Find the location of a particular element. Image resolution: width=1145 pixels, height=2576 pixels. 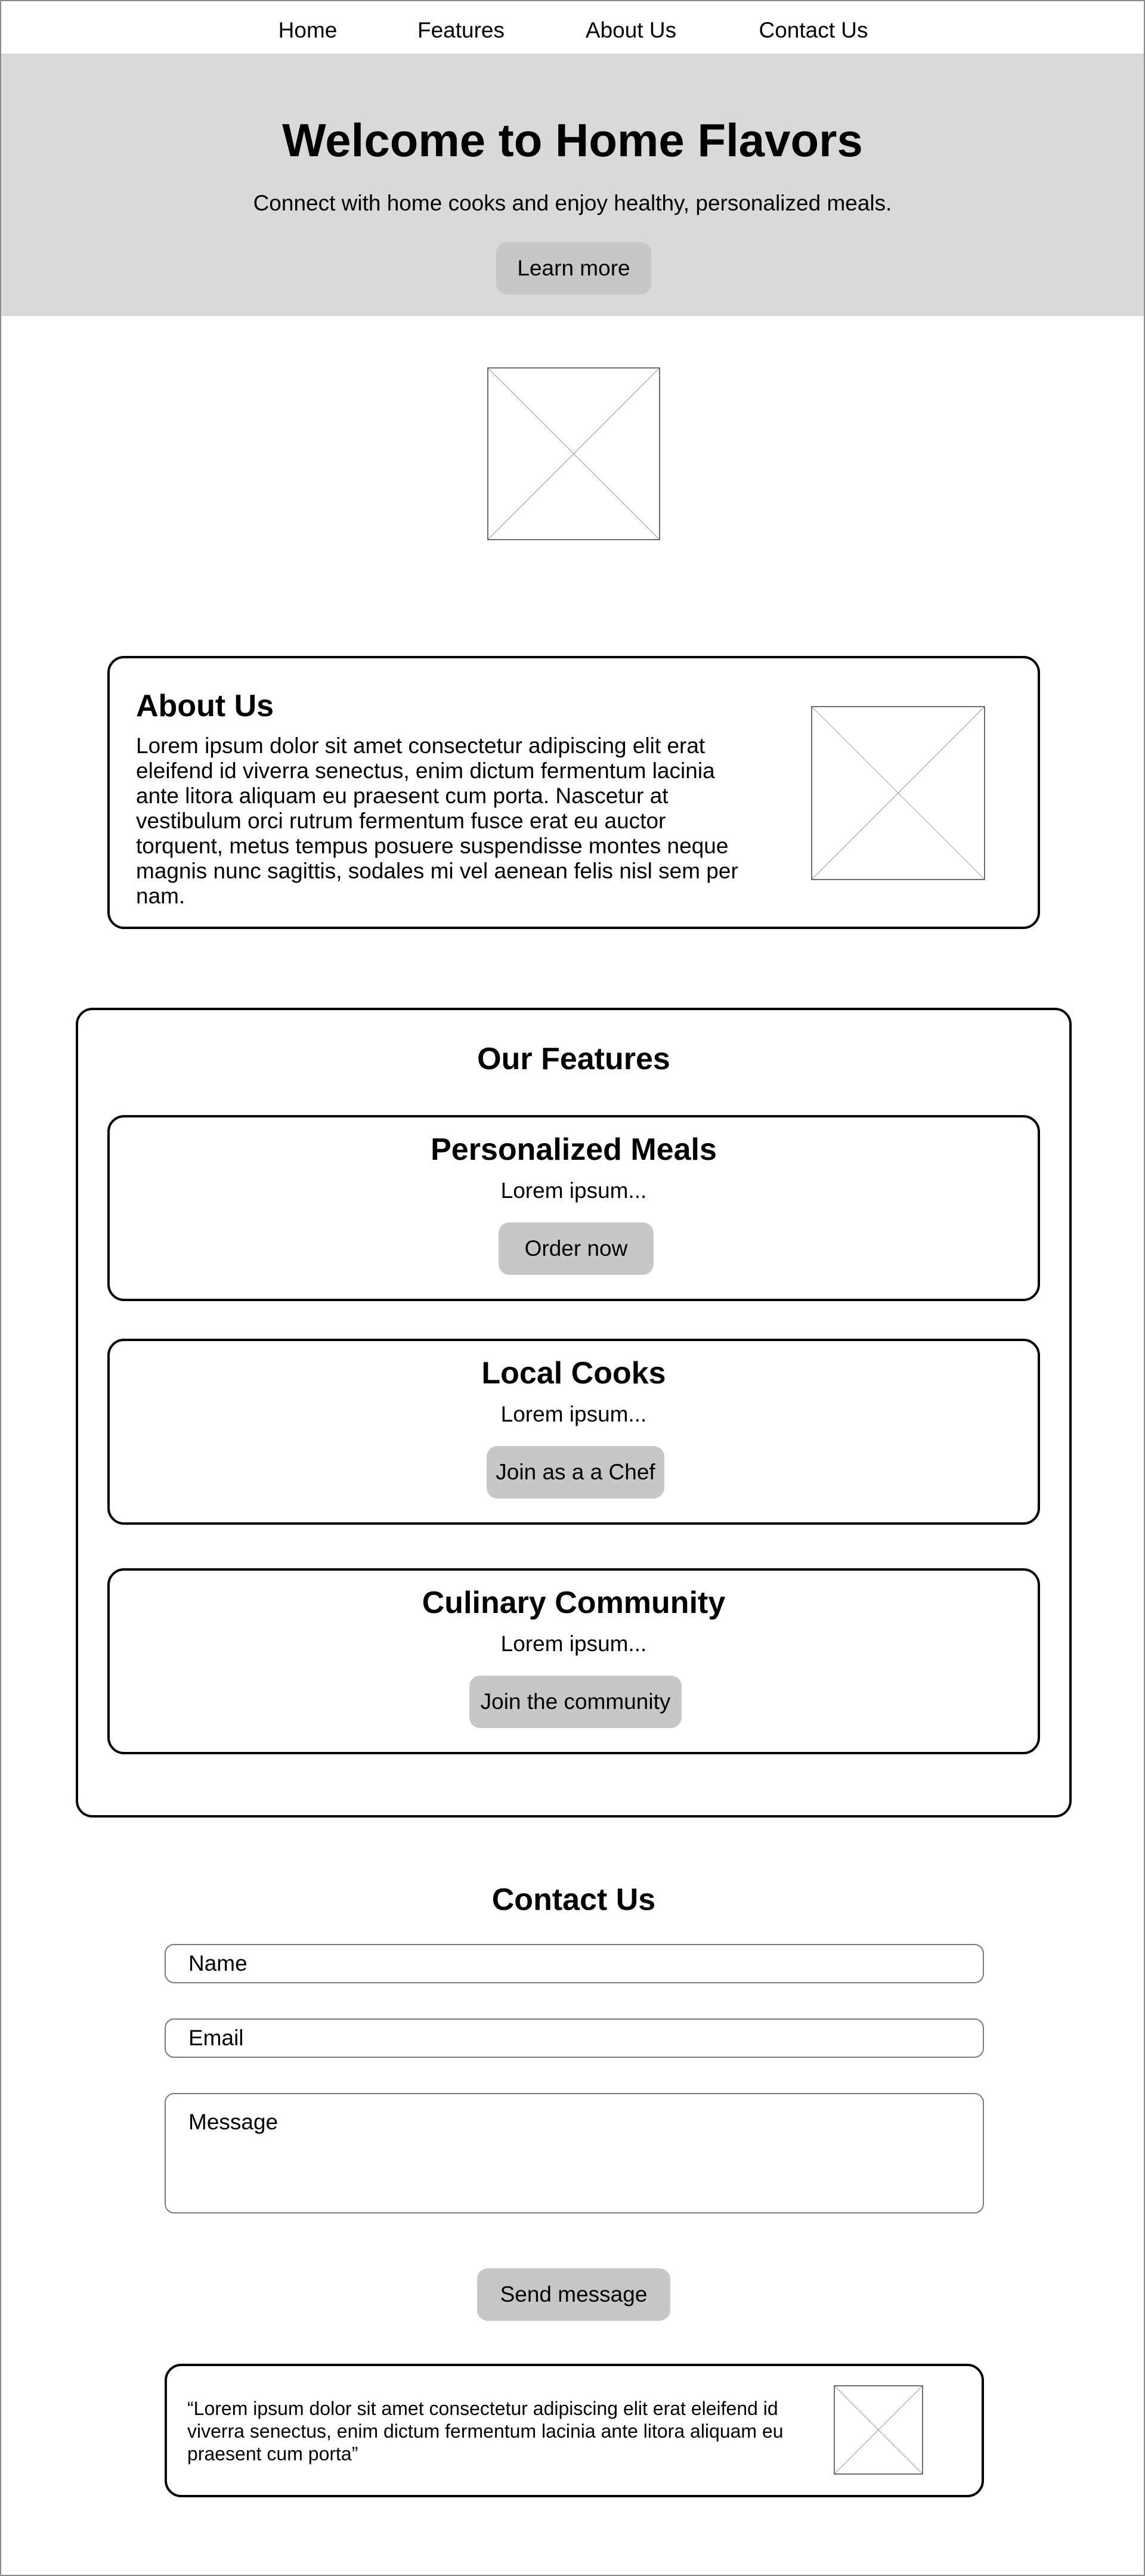

message-textarea is located at coordinates (574, 2153).